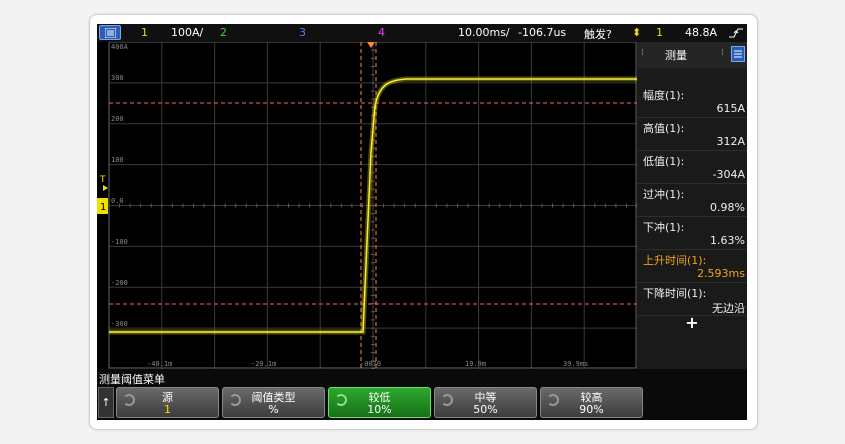 The width and height of the screenshot is (845, 444). What do you see at coordinates (119, 283) in the screenshot?
I see `y-tick-label: -200` at bounding box center [119, 283].